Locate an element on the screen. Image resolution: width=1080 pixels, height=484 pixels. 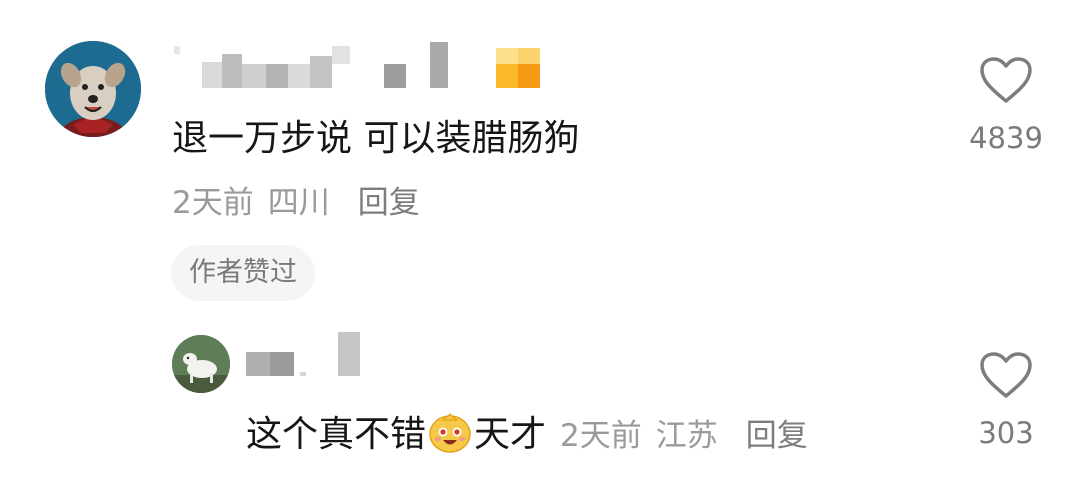
comment-reply-button: 回复 is located at coordinates (389, 203).